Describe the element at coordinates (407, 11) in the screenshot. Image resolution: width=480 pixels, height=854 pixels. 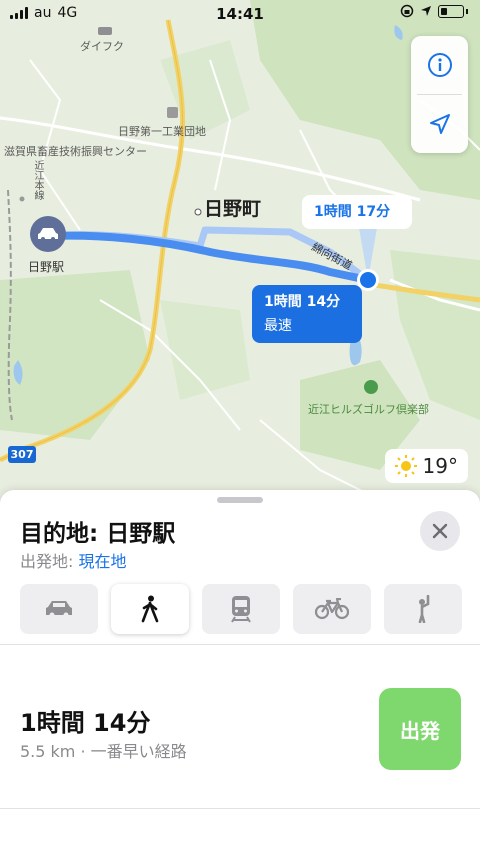
I see `orientation-lock-icon` at that location.